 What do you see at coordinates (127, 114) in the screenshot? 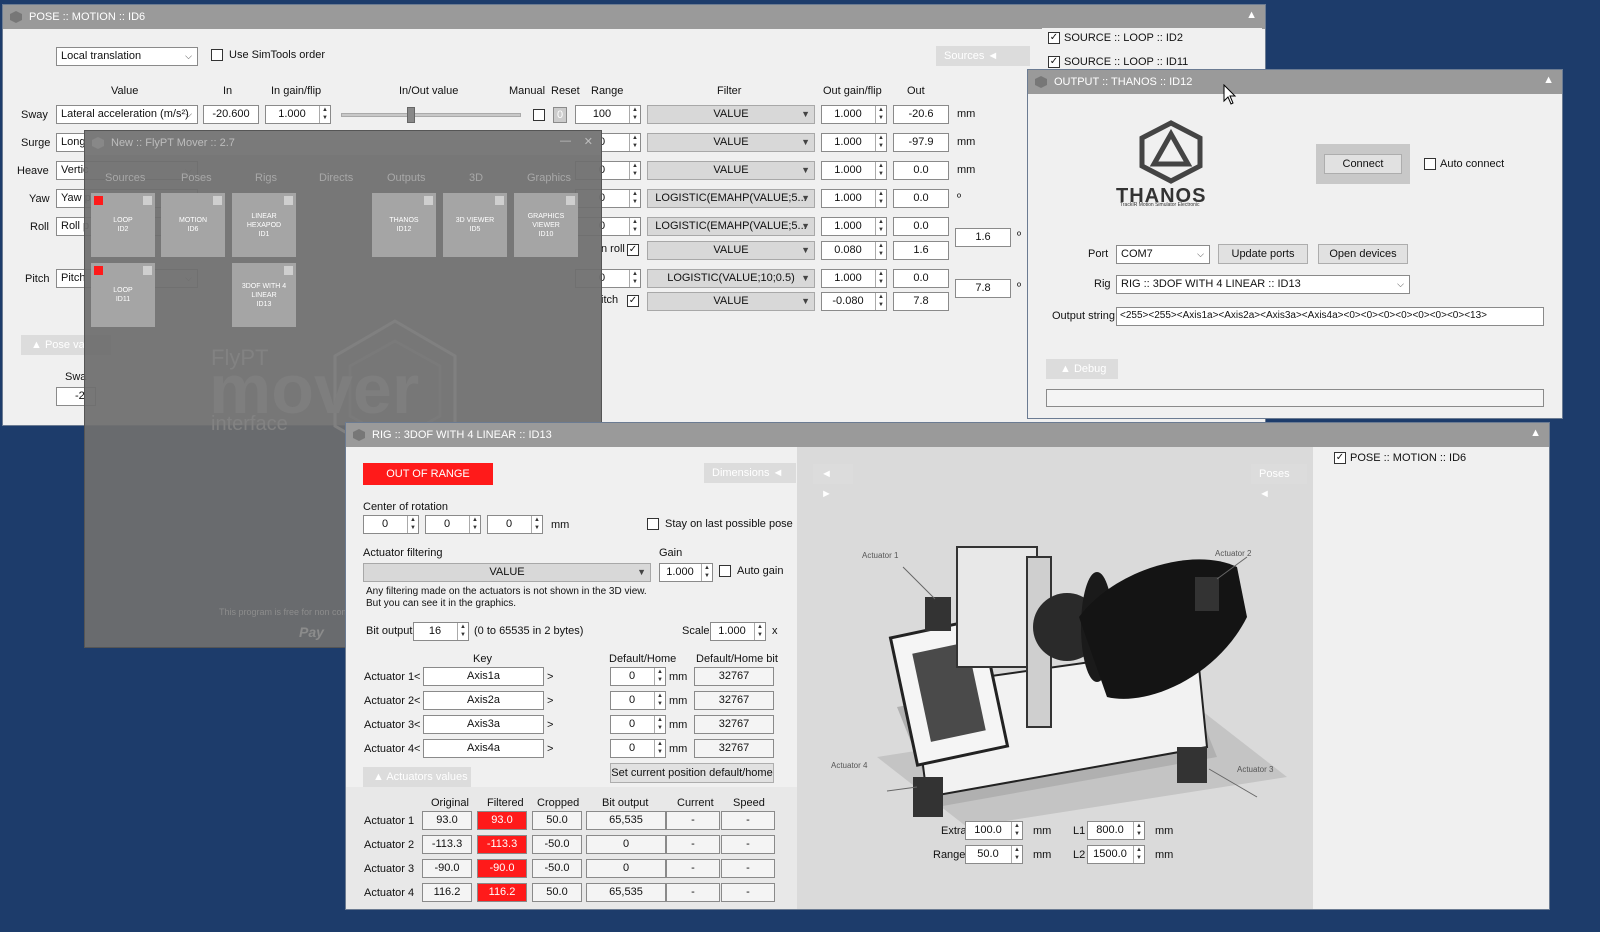
I see `value-select: Lateral acceleration (m/s²) ⌵` at bounding box center [127, 114].